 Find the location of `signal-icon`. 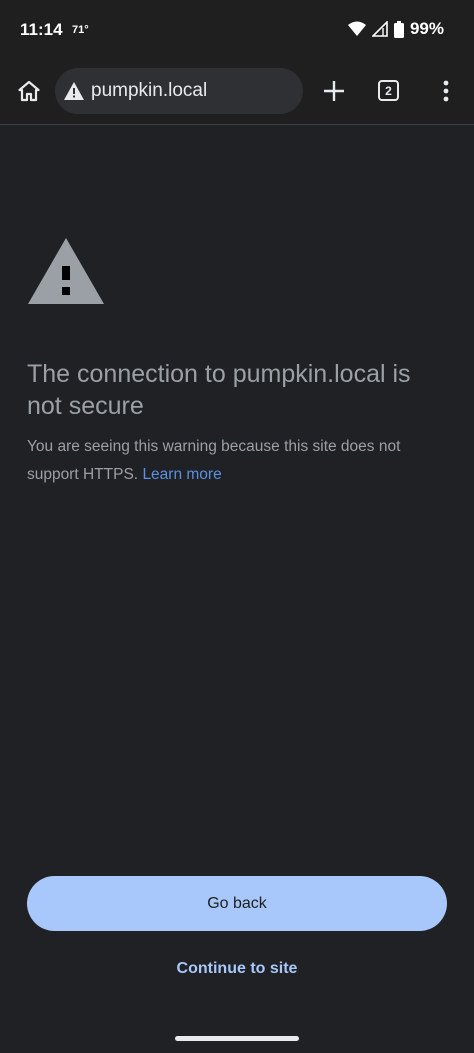

signal-icon is located at coordinates (379, 29).